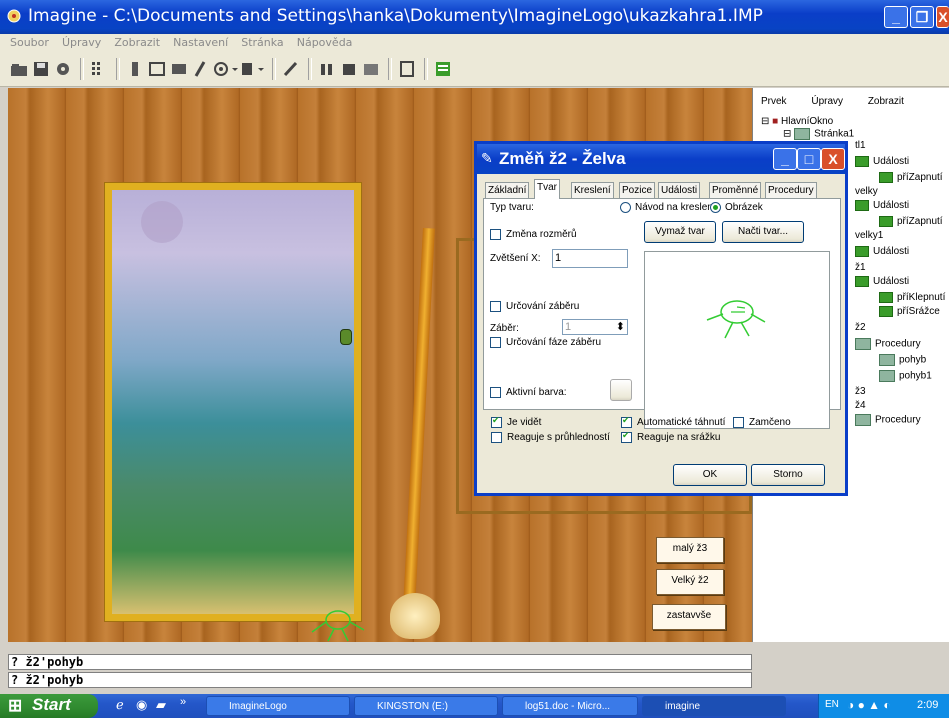 The width and height of the screenshot is (949, 718). What do you see at coordinates (860, 391) in the screenshot?
I see `tree-item: ž3` at bounding box center [860, 391].